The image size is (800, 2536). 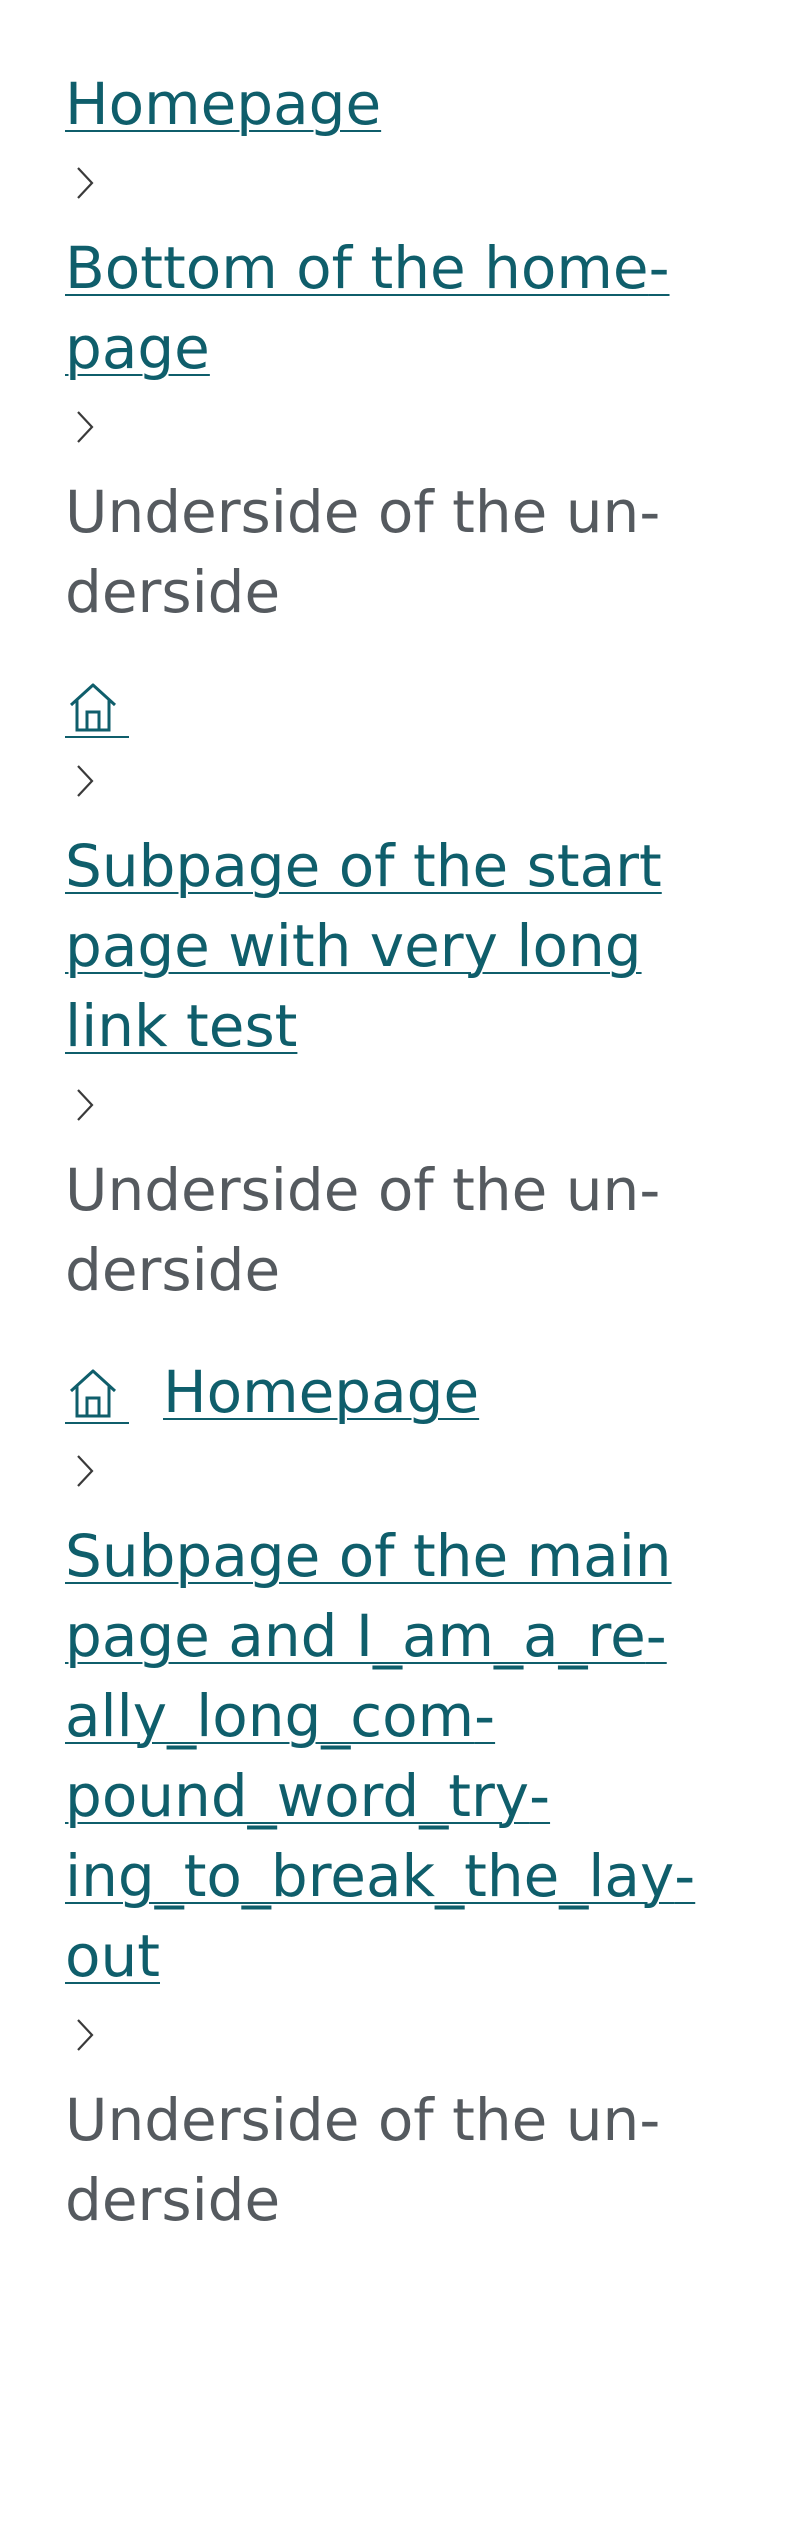 What do you see at coordinates (400, 104) in the screenshot?
I see `breadcrumb-link-homepage: Homepage` at bounding box center [400, 104].